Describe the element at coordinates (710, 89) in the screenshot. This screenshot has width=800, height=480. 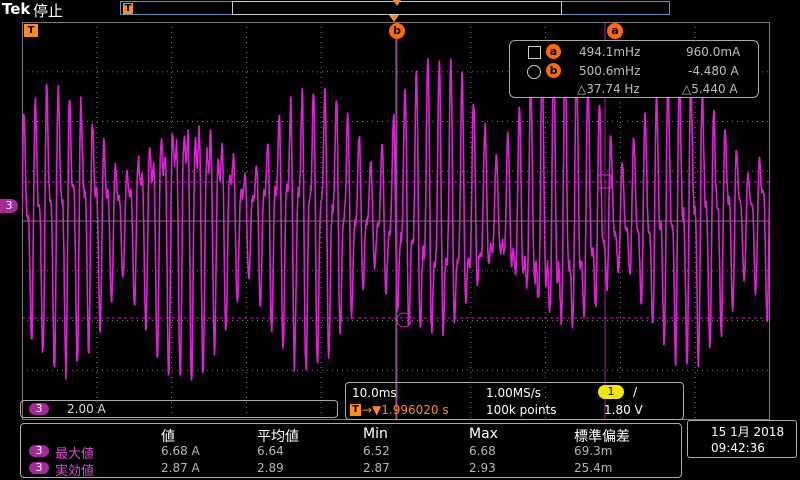
I see `cursor-delta-value: △5.440 A` at that location.